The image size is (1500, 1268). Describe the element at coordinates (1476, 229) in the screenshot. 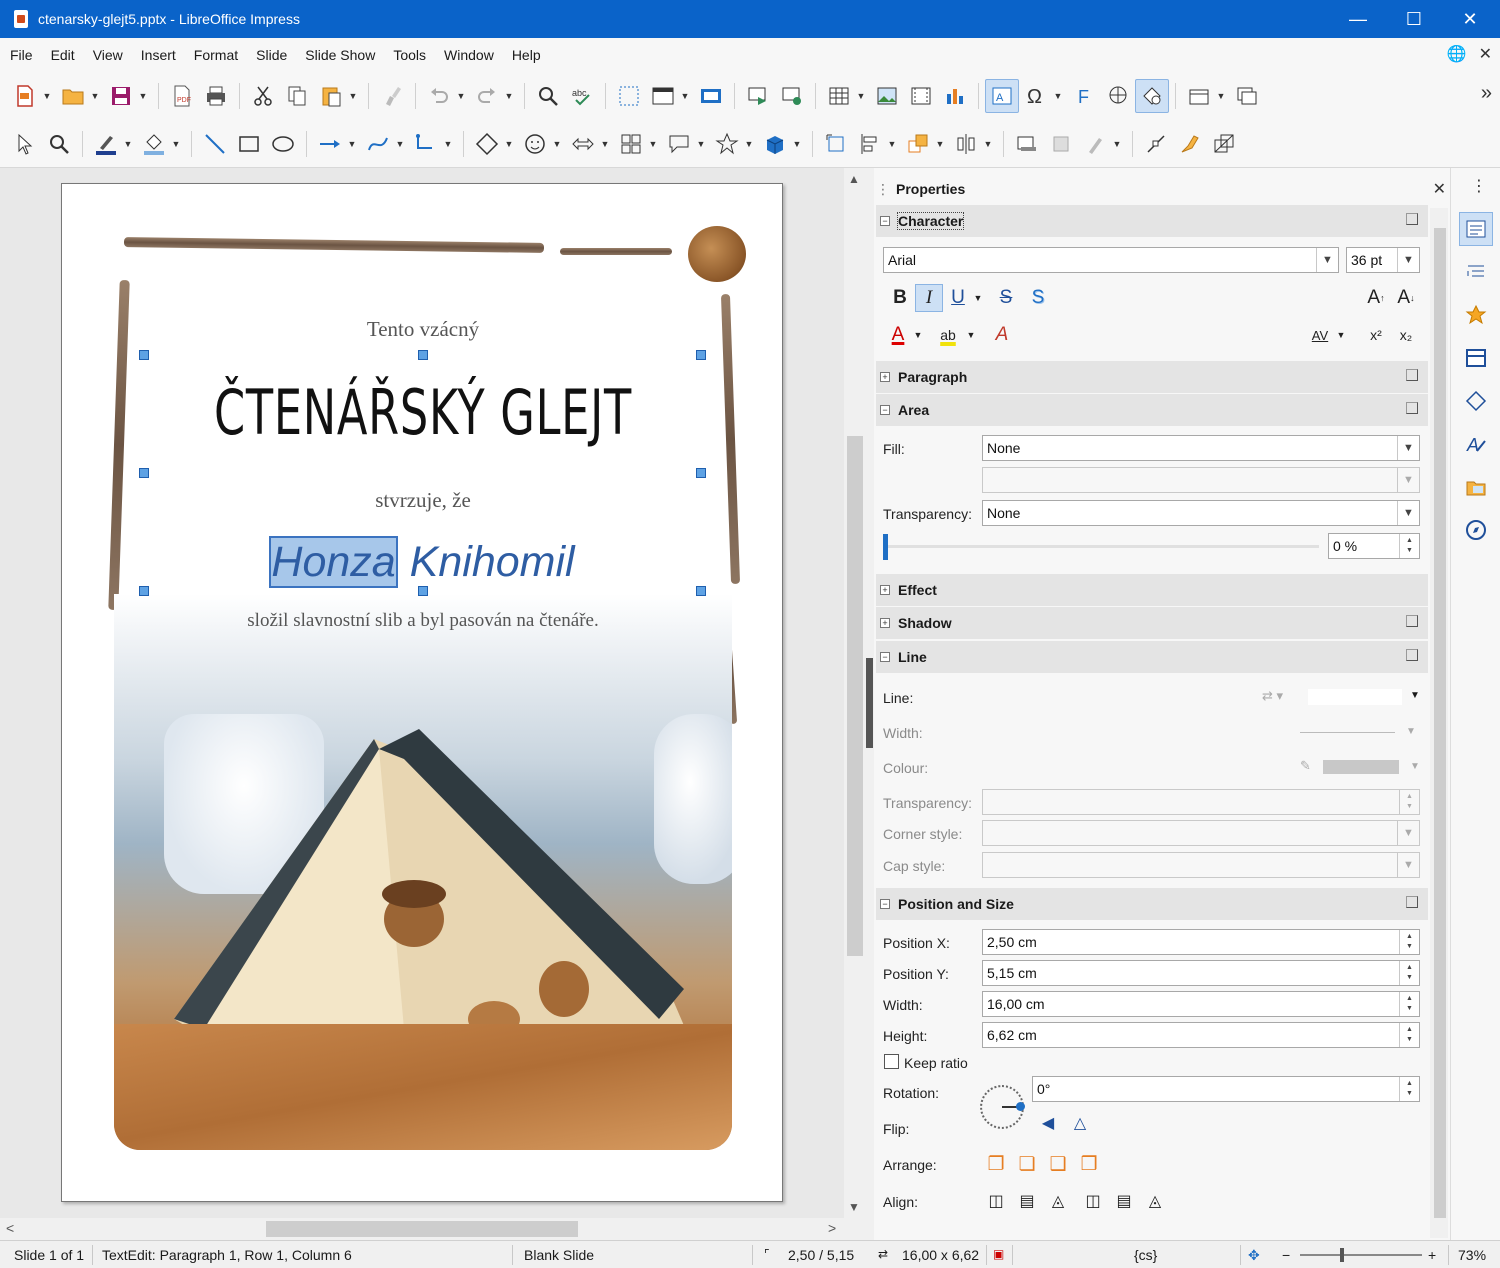

I see `tab-properties-icon` at that location.